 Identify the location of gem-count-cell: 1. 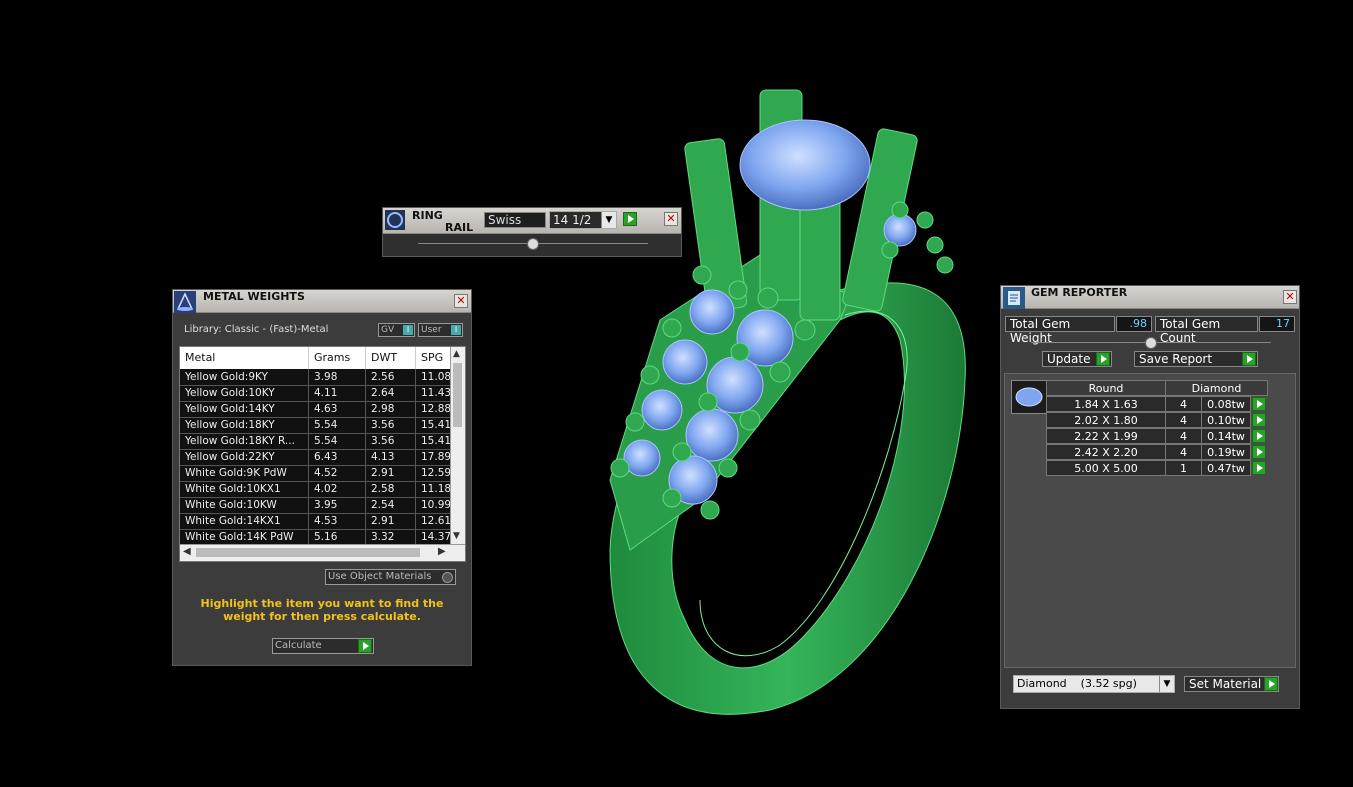
(1183, 468).